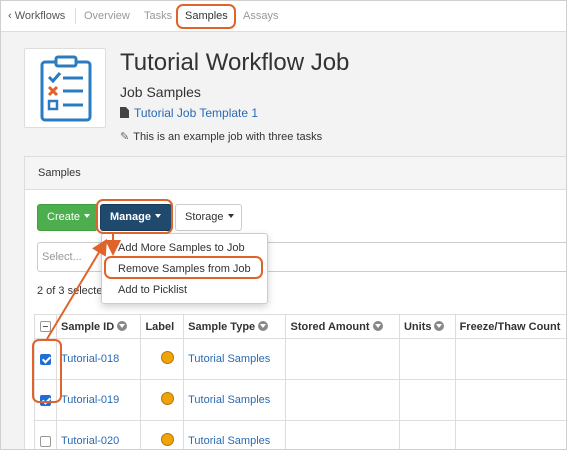 Image resolution: width=567 pixels, height=450 pixels. I want to click on nav-divider, so click(75, 16).